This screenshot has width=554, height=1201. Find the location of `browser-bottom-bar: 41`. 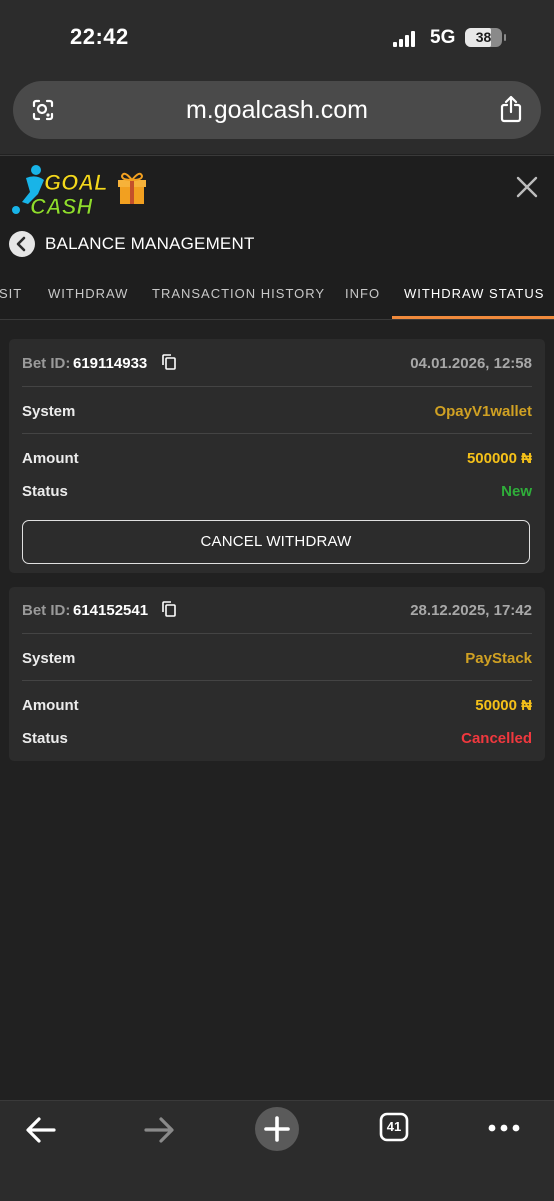

browser-bottom-bar: 41 is located at coordinates (277, 1150).